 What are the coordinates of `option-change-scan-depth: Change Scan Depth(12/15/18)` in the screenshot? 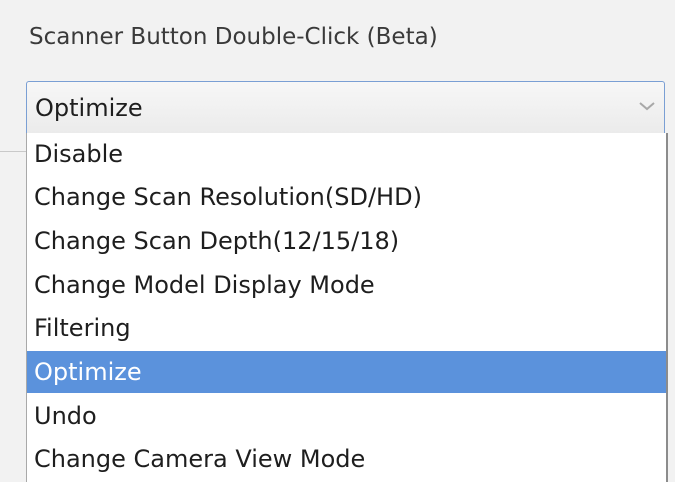 It's located at (346, 241).